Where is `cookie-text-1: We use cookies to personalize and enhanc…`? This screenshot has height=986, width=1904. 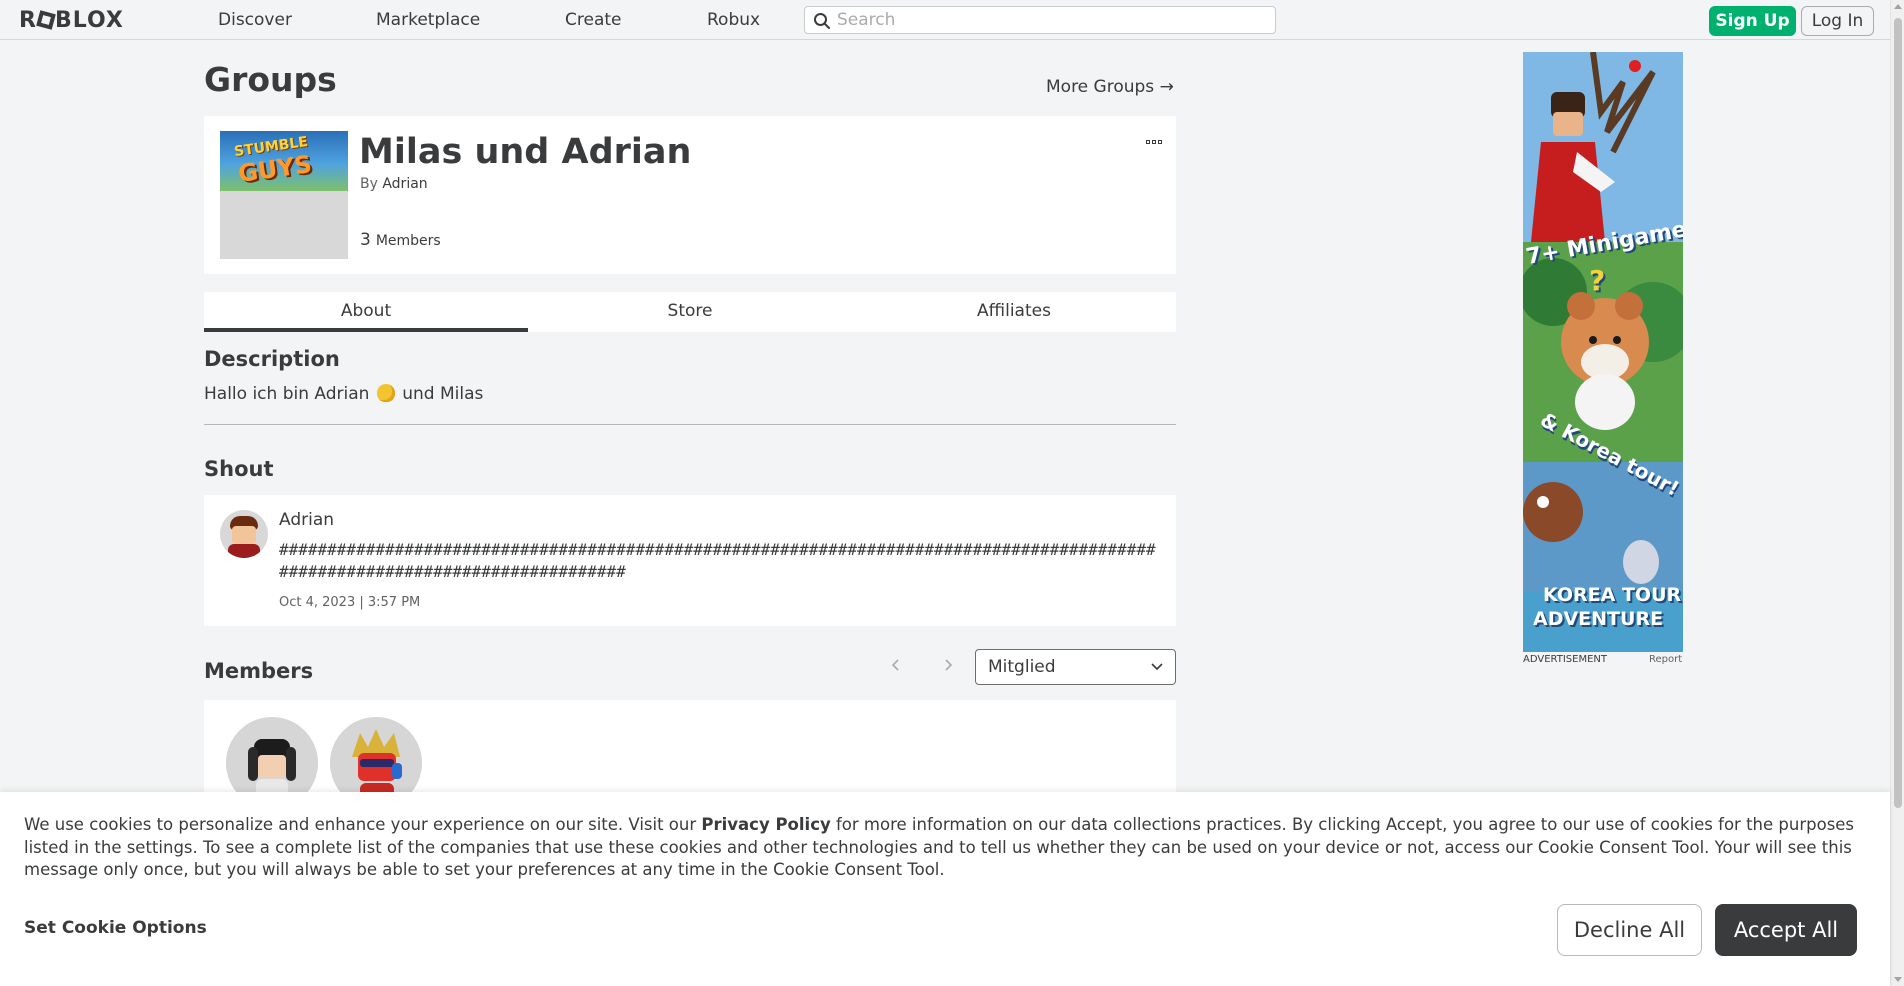
cookie-text-1: We use cookies to personalize and enhanc… is located at coordinates (363, 824).